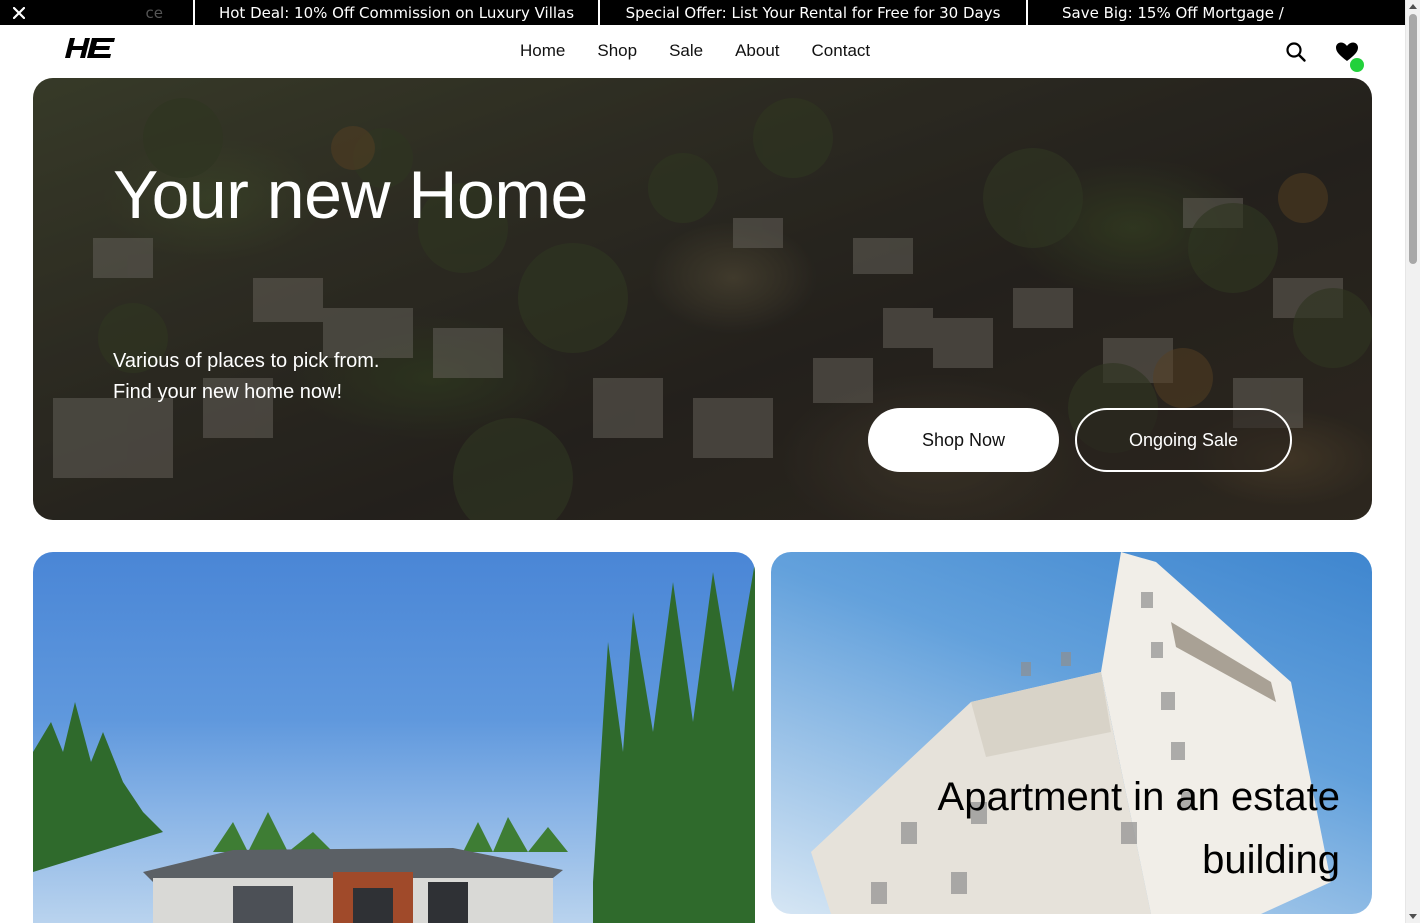 This screenshot has height=923, width=1420. Describe the element at coordinates (350, 195) in the screenshot. I see `hero-title: Your new Home` at that location.